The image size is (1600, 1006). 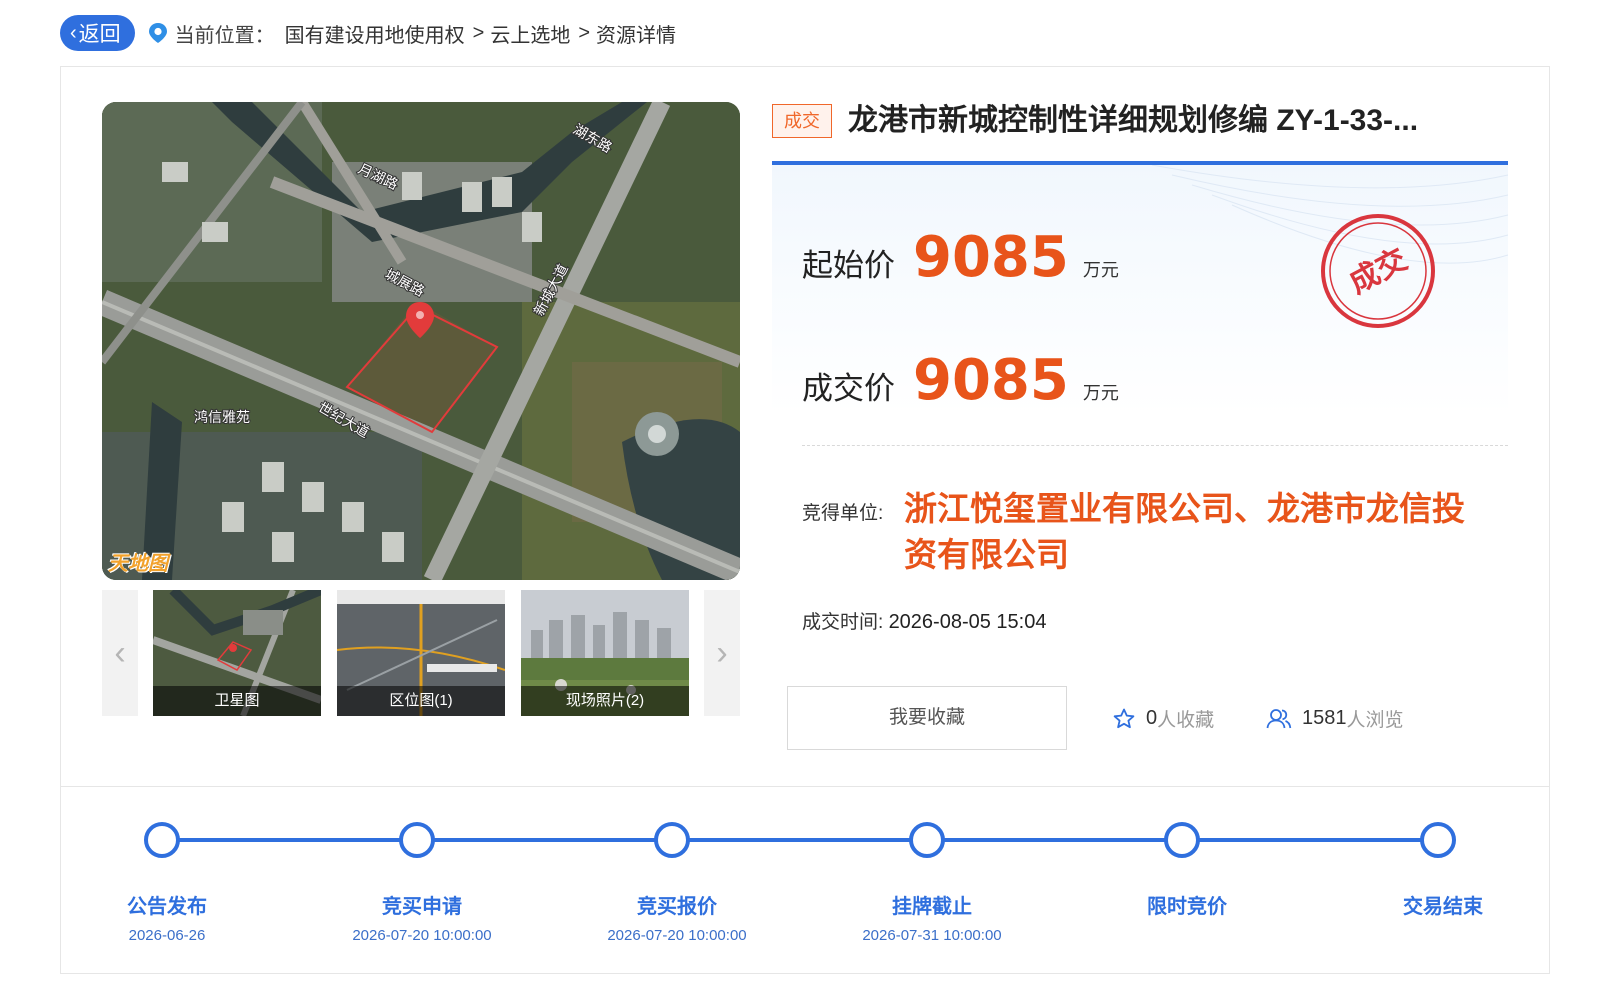 What do you see at coordinates (636, 35) in the screenshot?
I see `breadcrumb-item-resource-detail: 资源详情` at bounding box center [636, 35].